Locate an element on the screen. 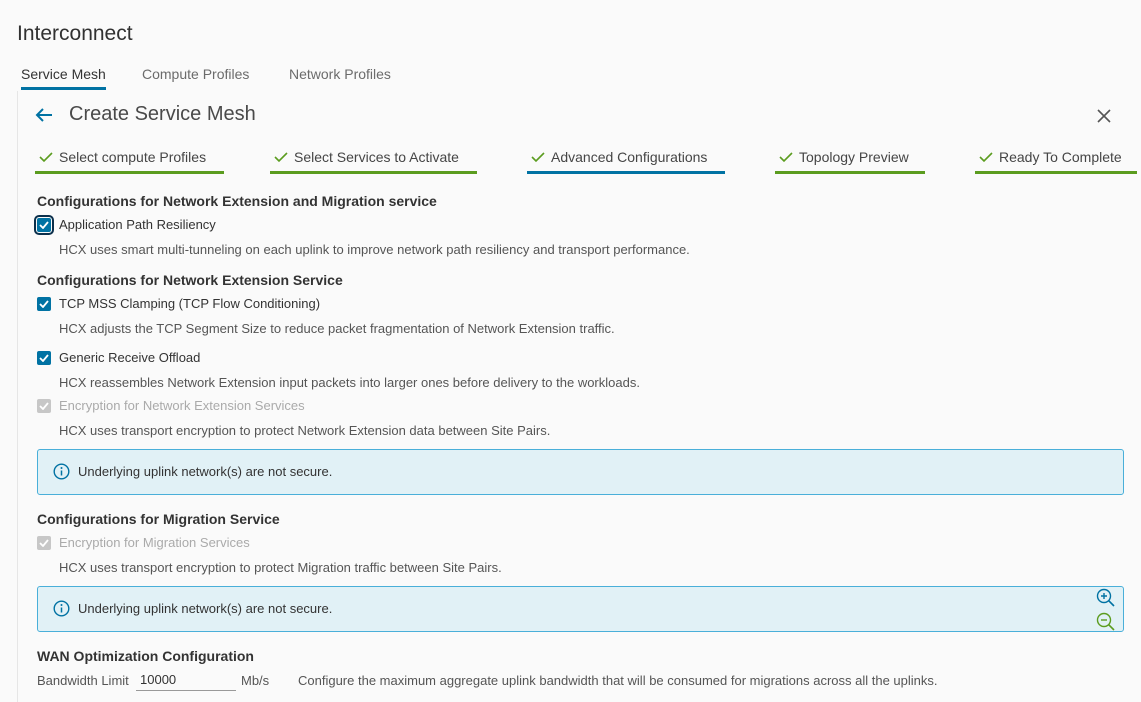  step-label: Topology Preview is located at coordinates (854, 157).